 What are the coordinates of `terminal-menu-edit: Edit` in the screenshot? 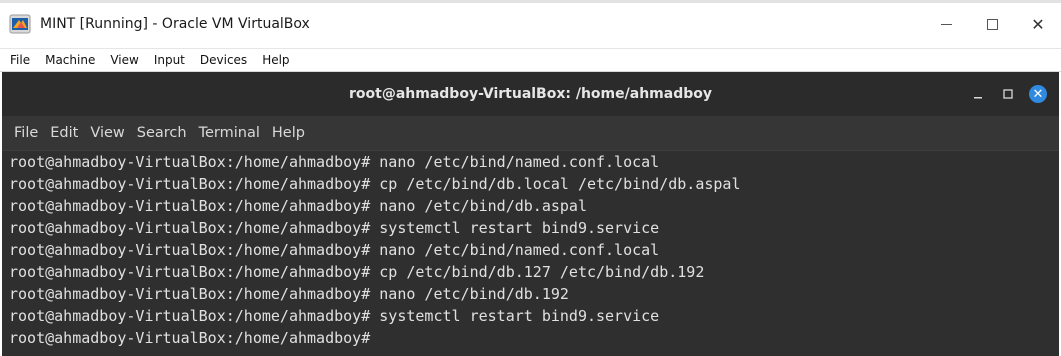 It's located at (64, 133).